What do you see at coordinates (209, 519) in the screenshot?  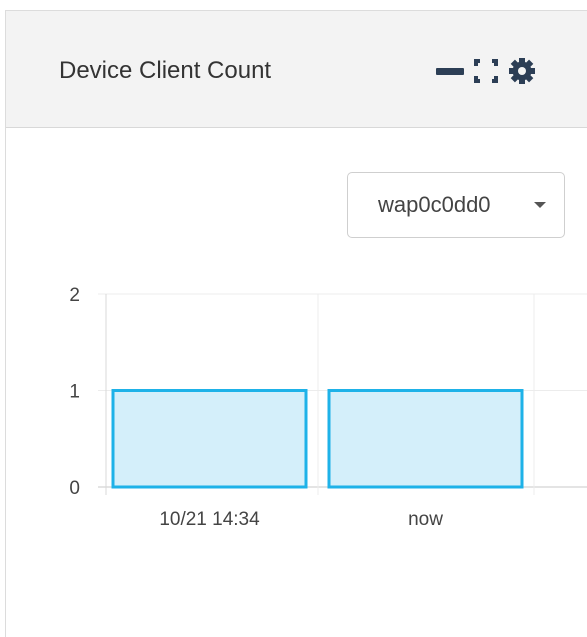 I see `x-tick-label: 10/21 14:34` at bounding box center [209, 519].